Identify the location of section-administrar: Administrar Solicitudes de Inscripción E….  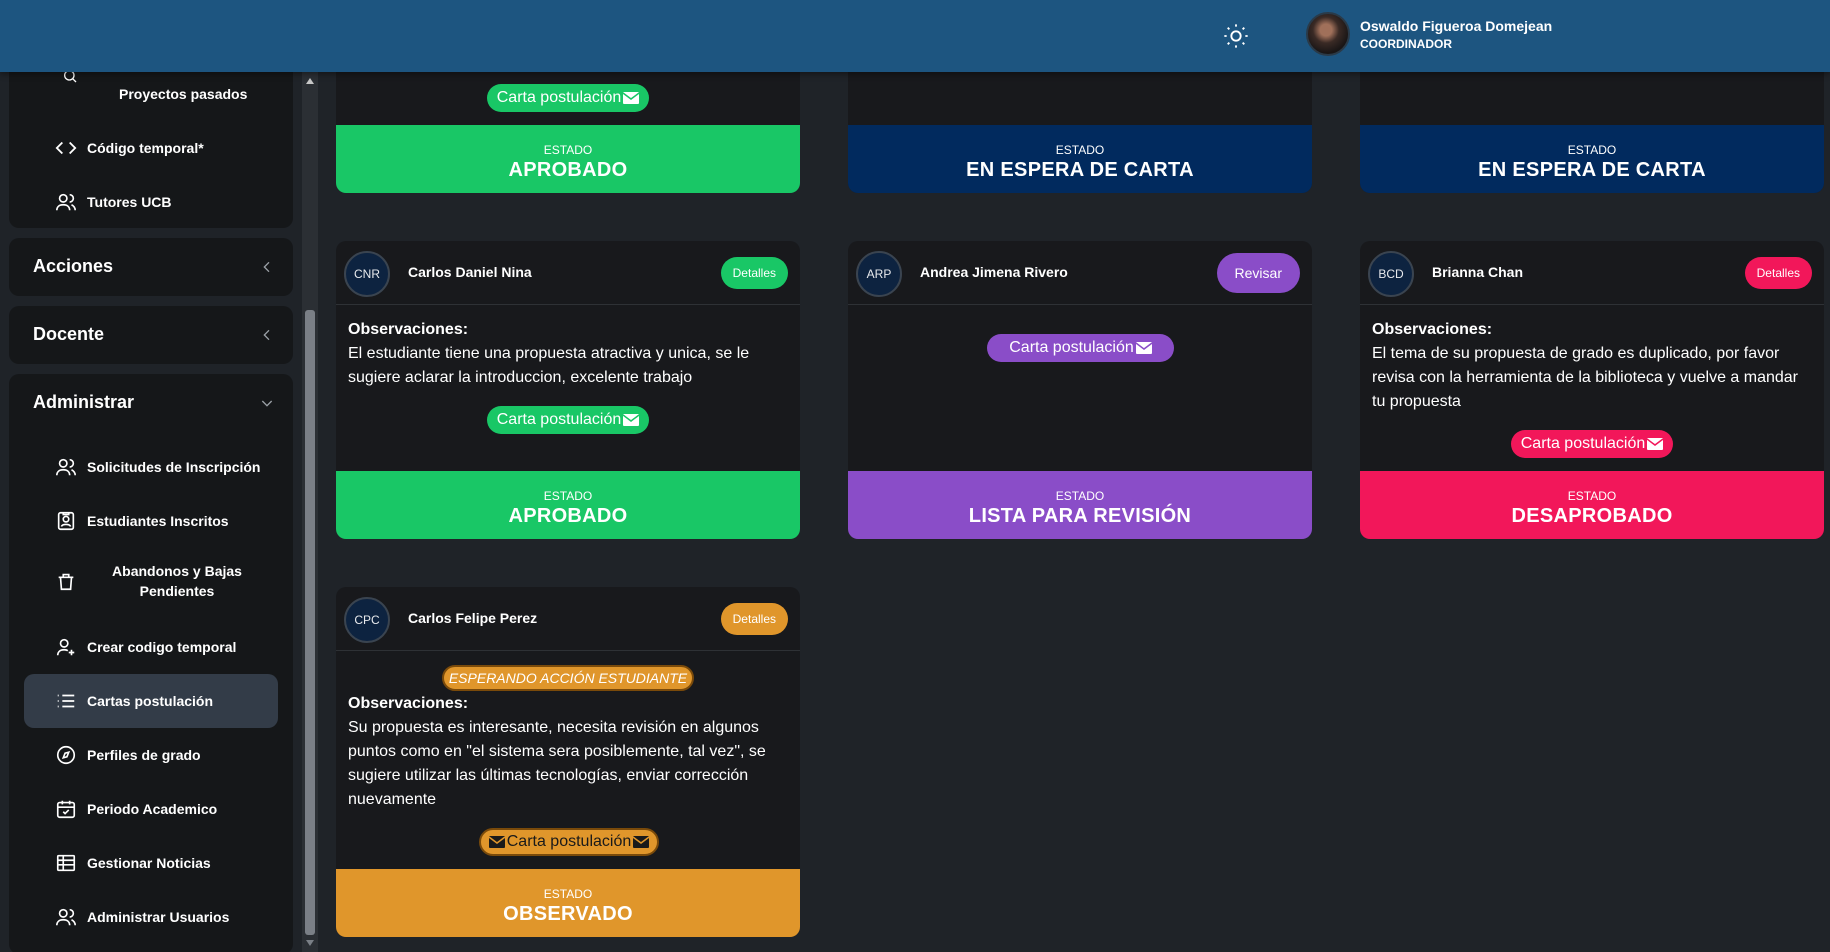
(151, 663).